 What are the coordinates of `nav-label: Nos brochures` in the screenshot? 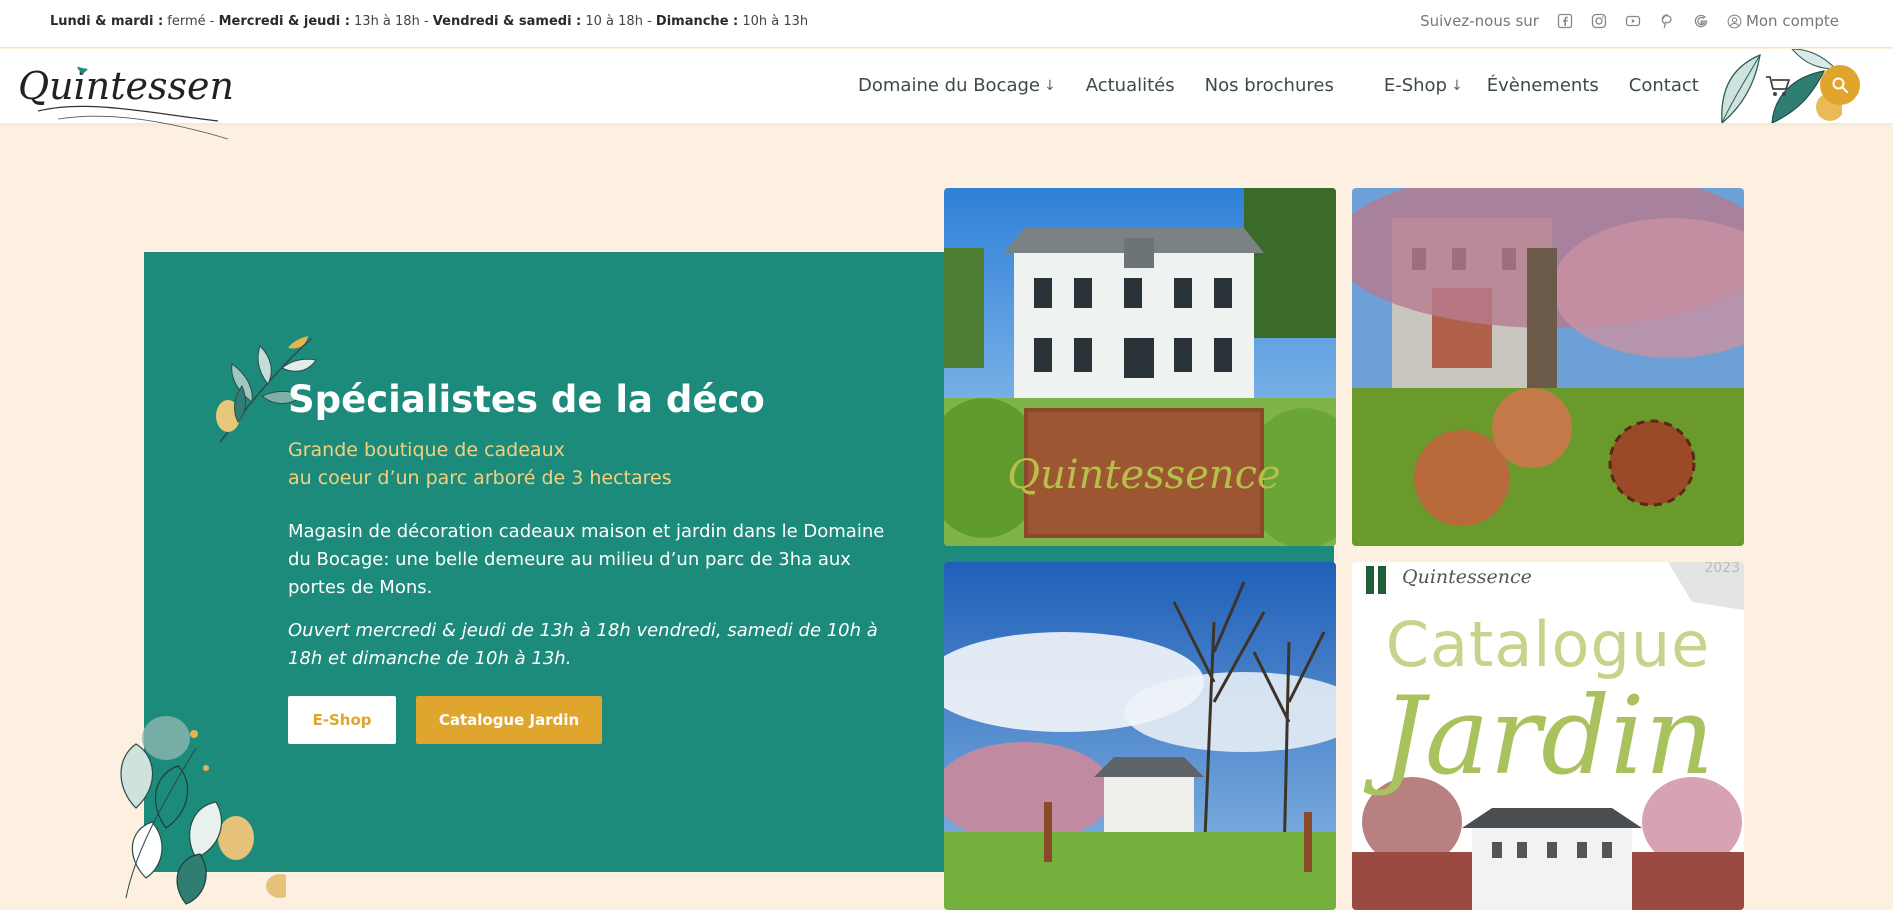 It's located at (1269, 85).